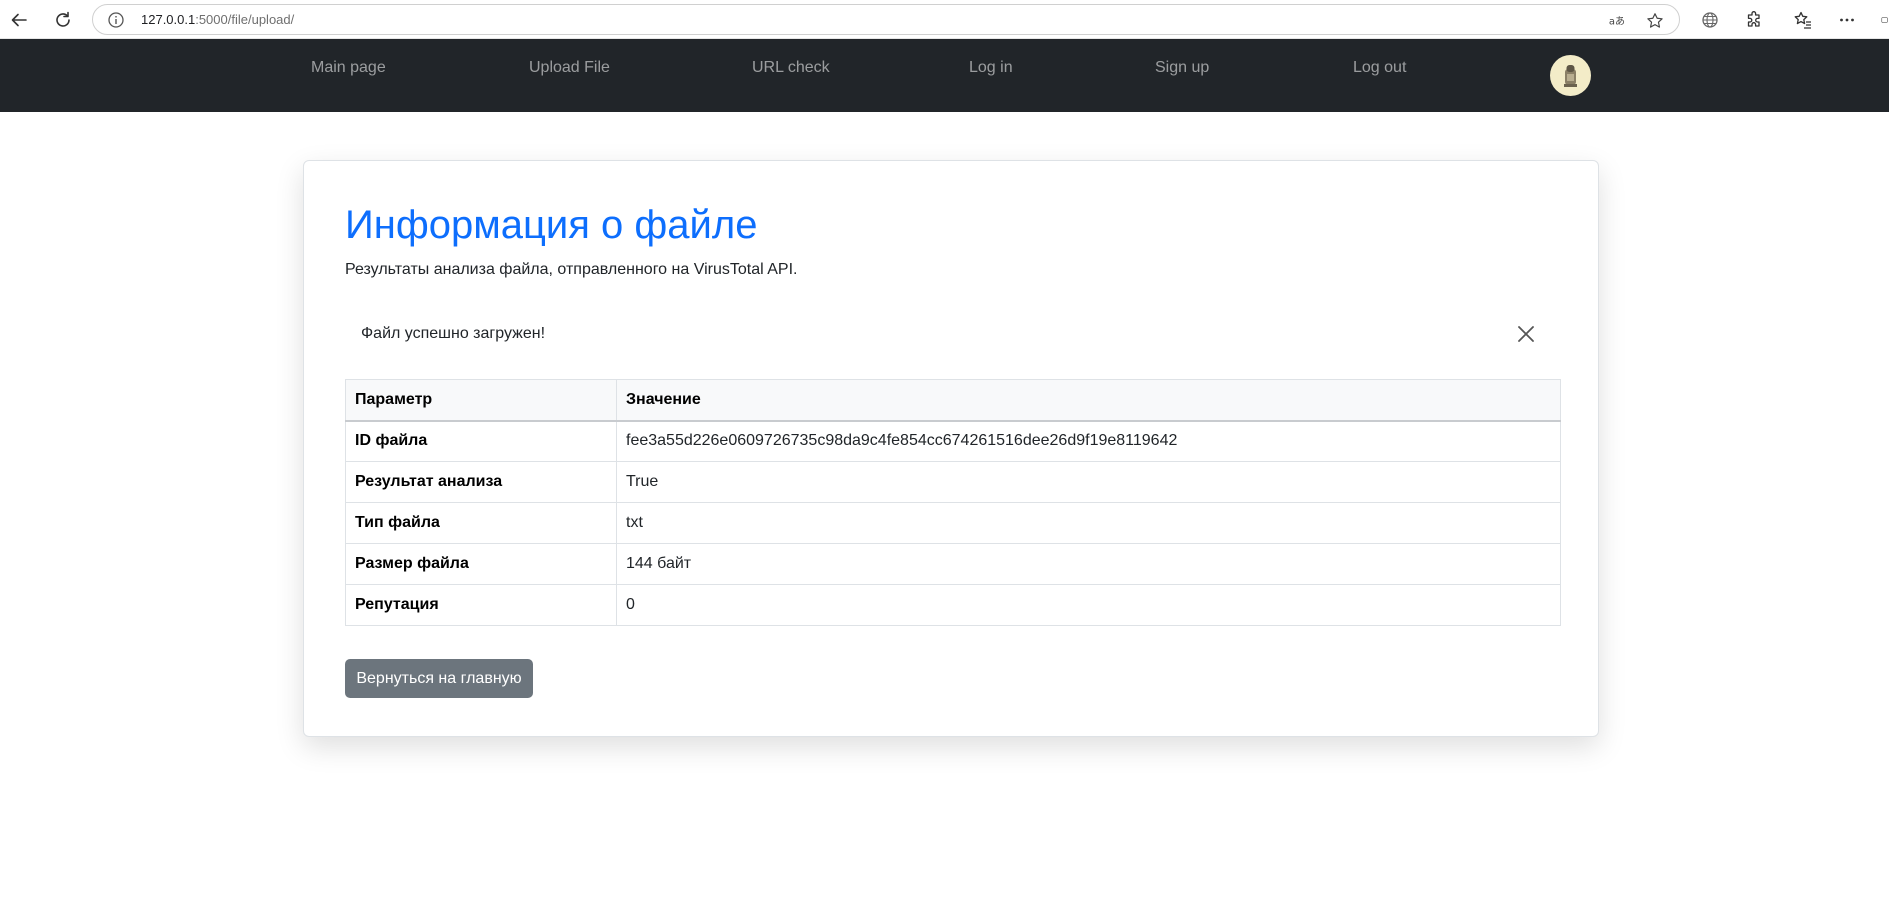 The width and height of the screenshot is (1889, 908). I want to click on url-text: 127.0.0.1:5000/file/upload/, so click(217, 19).